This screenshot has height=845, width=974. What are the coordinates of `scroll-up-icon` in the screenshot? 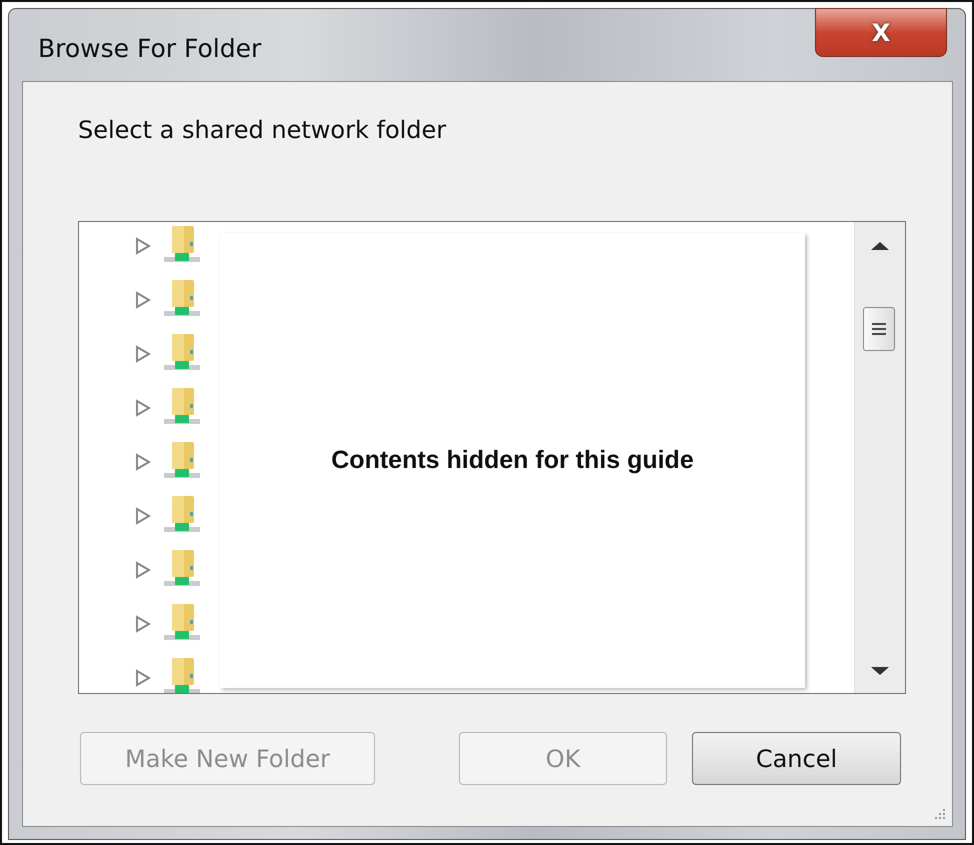 It's located at (880, 246).